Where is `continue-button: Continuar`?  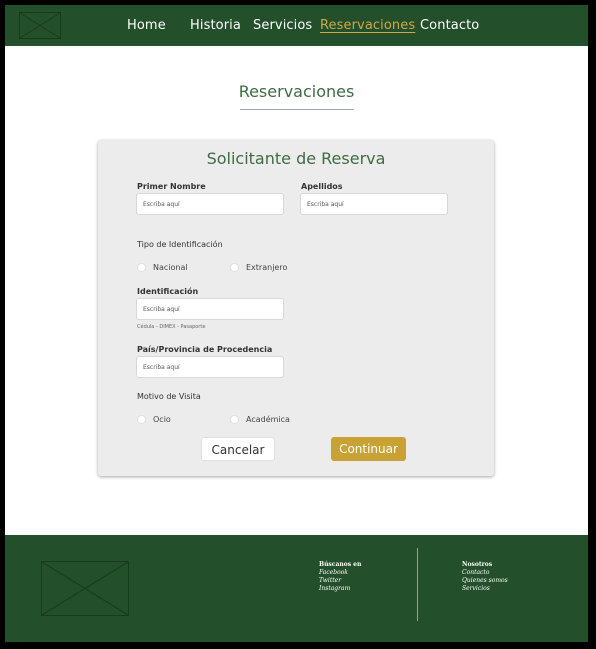 continue-button: Continuar is located at coordinates (368, 449).